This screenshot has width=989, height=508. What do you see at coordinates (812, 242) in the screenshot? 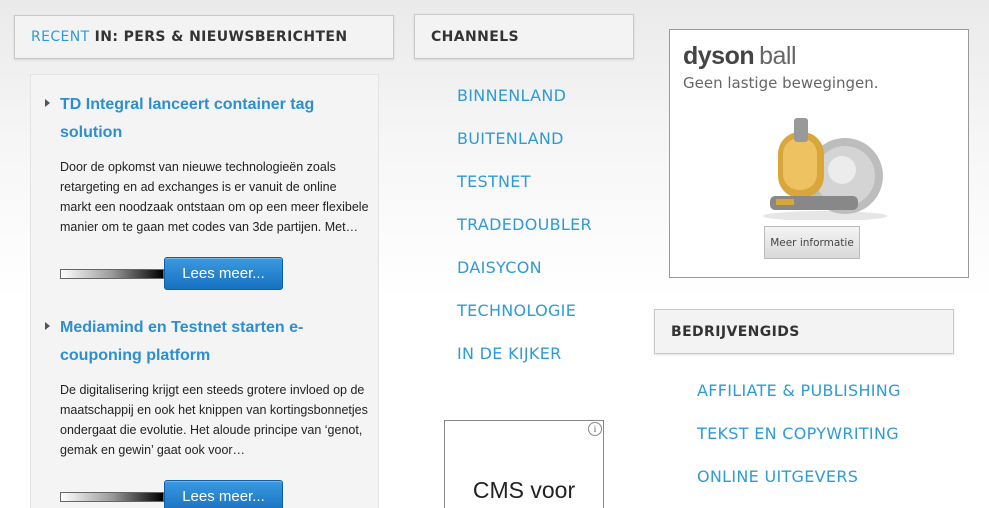
I see `more-info-button: Meer informatie` at bounding box center [812, 242].